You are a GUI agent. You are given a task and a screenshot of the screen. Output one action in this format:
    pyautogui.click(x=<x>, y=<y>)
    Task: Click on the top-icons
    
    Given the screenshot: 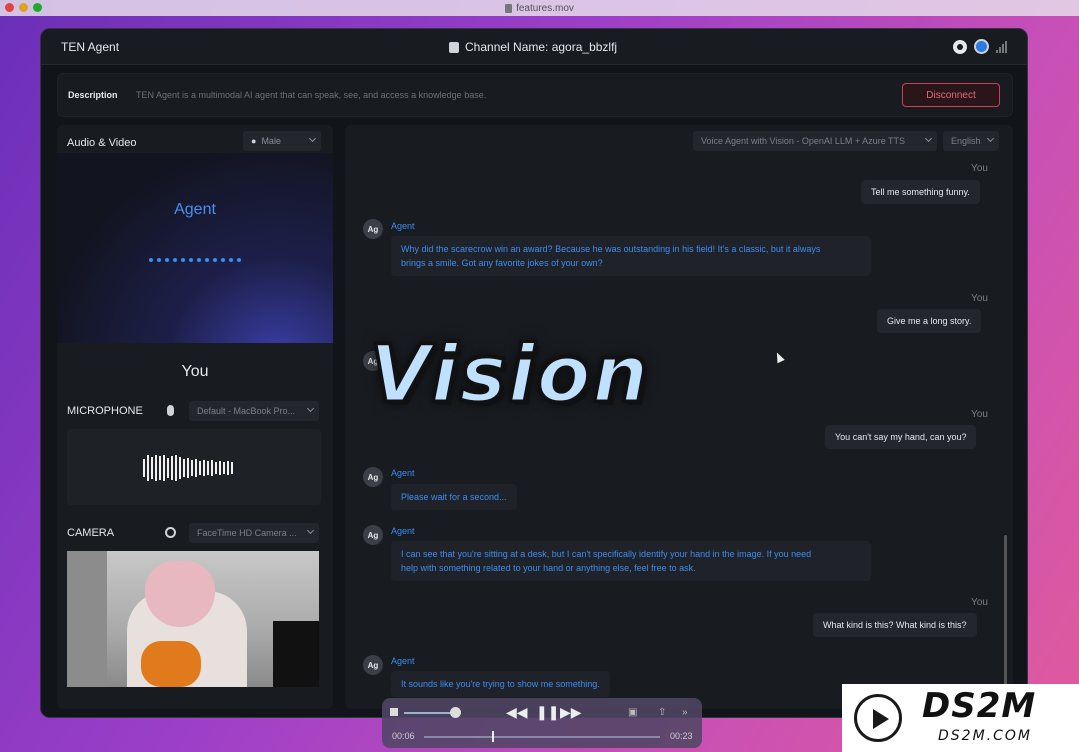 What is the action you would take?
    pyautogui.click(x=980, y=46)
    